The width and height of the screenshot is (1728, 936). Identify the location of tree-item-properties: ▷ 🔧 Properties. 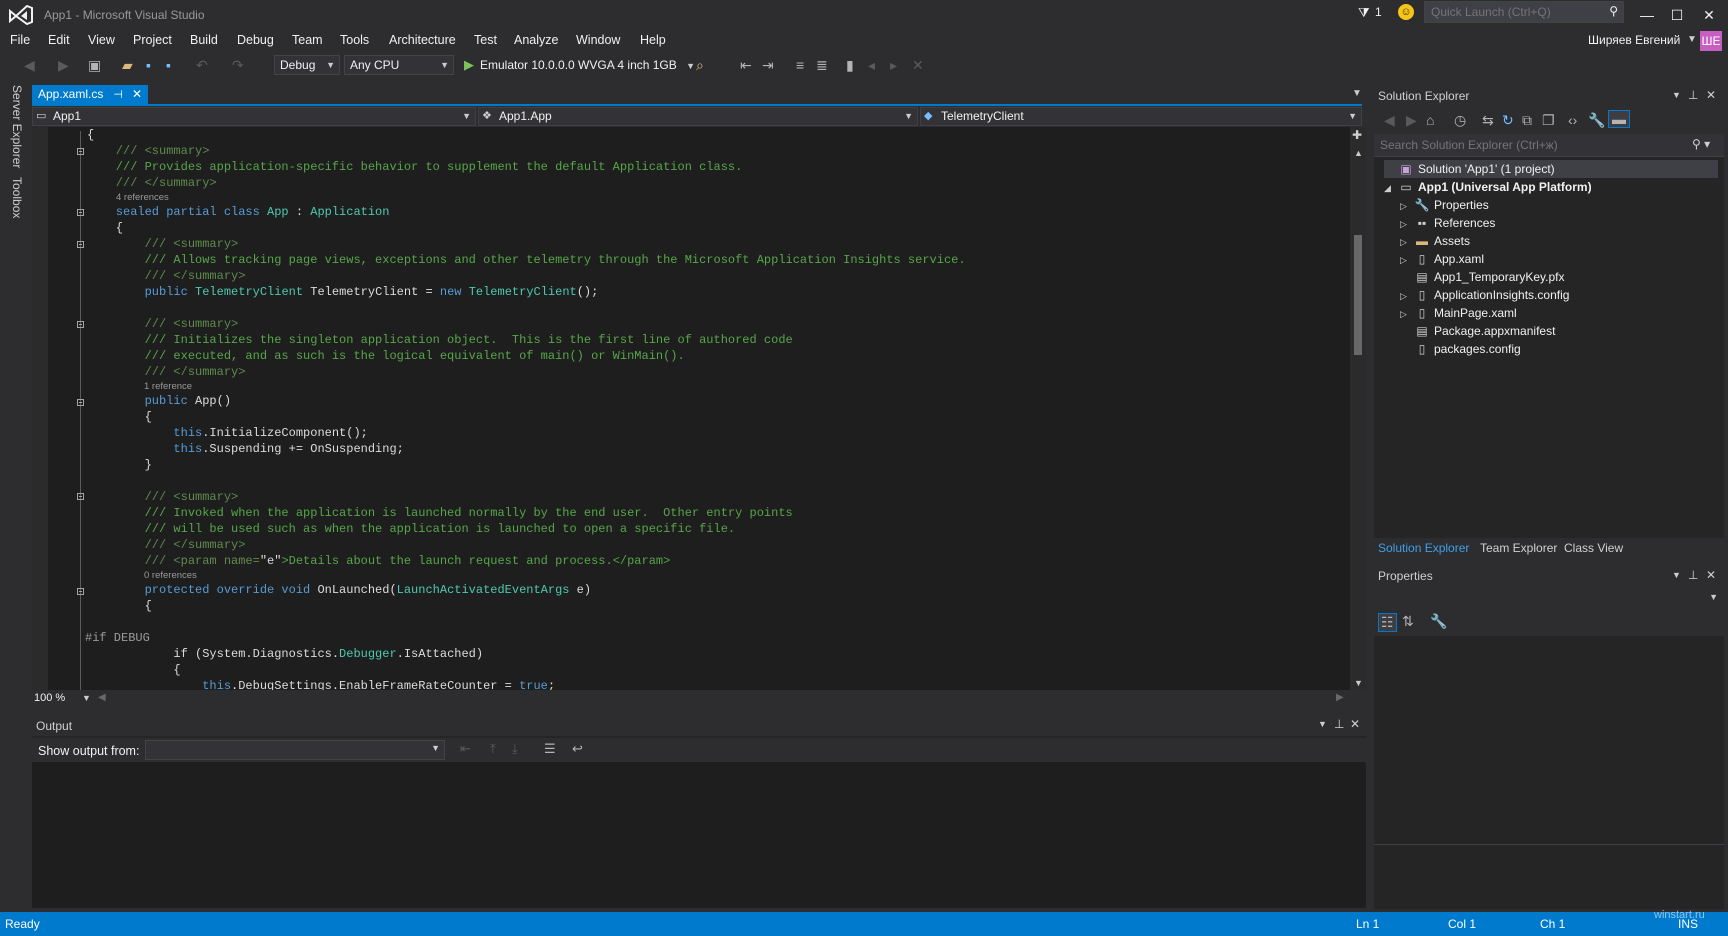
(1444, 205).